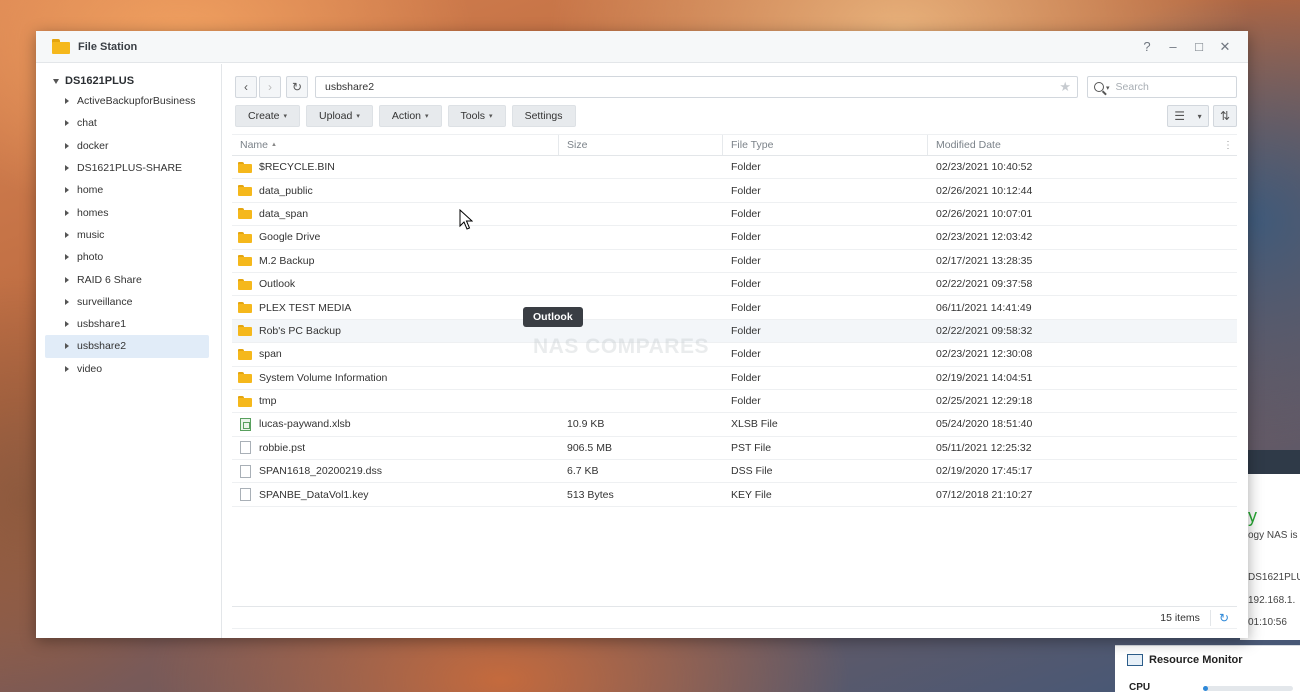 The image size is (1300, 692). What do you see at coordinates (734, 215) in the screenshot?
I see `table-row: data_span Folder 02/26/2021 10:07:01` at bounding box center [734, 215].